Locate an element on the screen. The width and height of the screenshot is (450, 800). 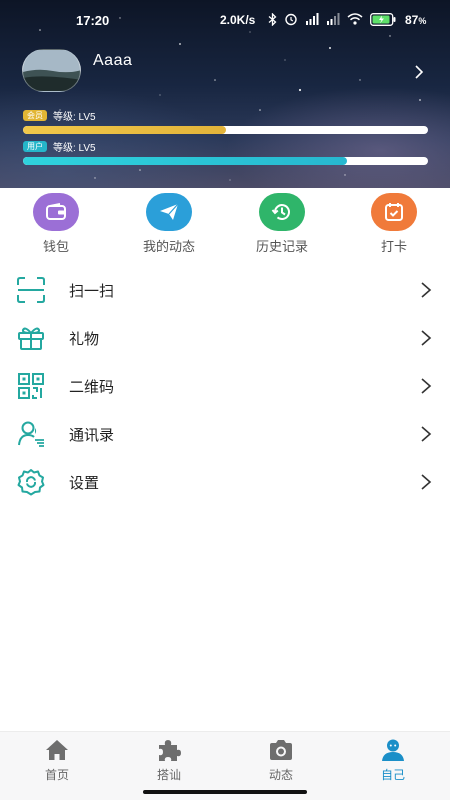
quick-action-checkin: 打卡 is located at coordinates (394, 224).